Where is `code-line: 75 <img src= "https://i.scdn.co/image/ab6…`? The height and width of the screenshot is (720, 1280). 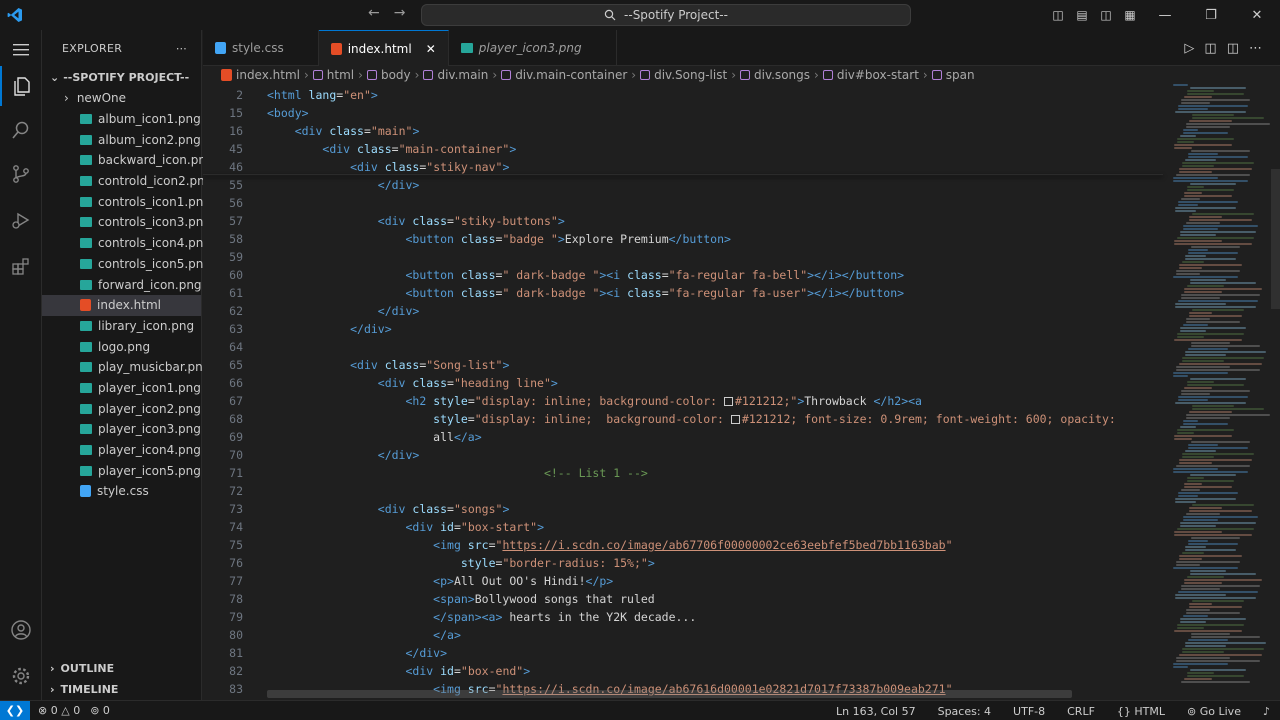 code-line: 75 <img src= "https://i.scdn.co/image/ab6… is located at coordinates (683, 545).